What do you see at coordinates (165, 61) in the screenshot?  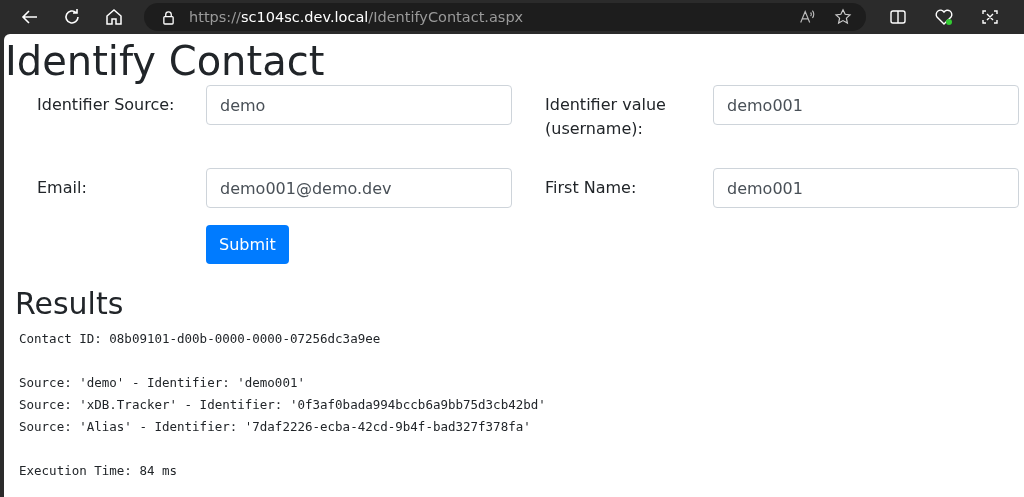 I see `page-title: Identify Contact` at bounding box center [165, 61].